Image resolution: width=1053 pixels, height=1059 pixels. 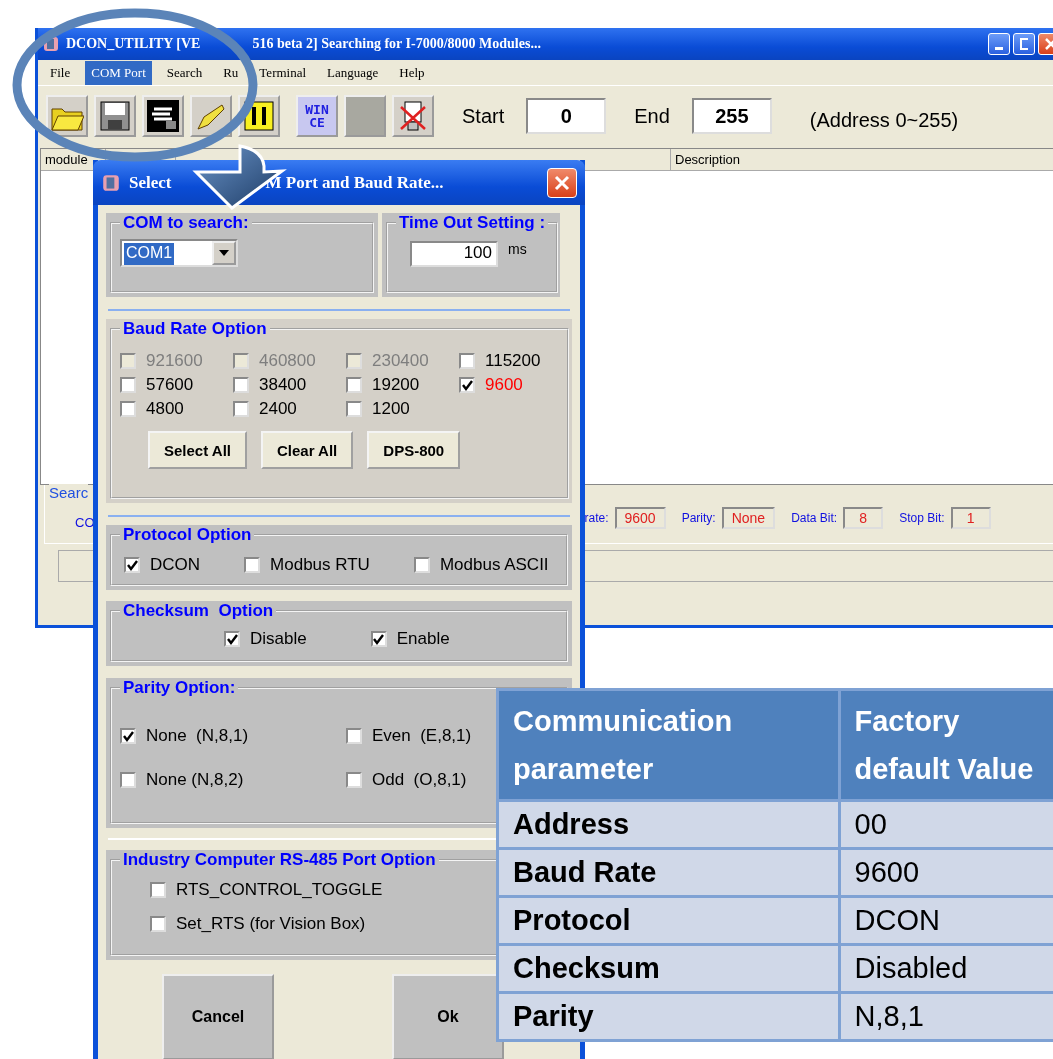 I want to click on end-field: 255, so click(x=731, y=116).